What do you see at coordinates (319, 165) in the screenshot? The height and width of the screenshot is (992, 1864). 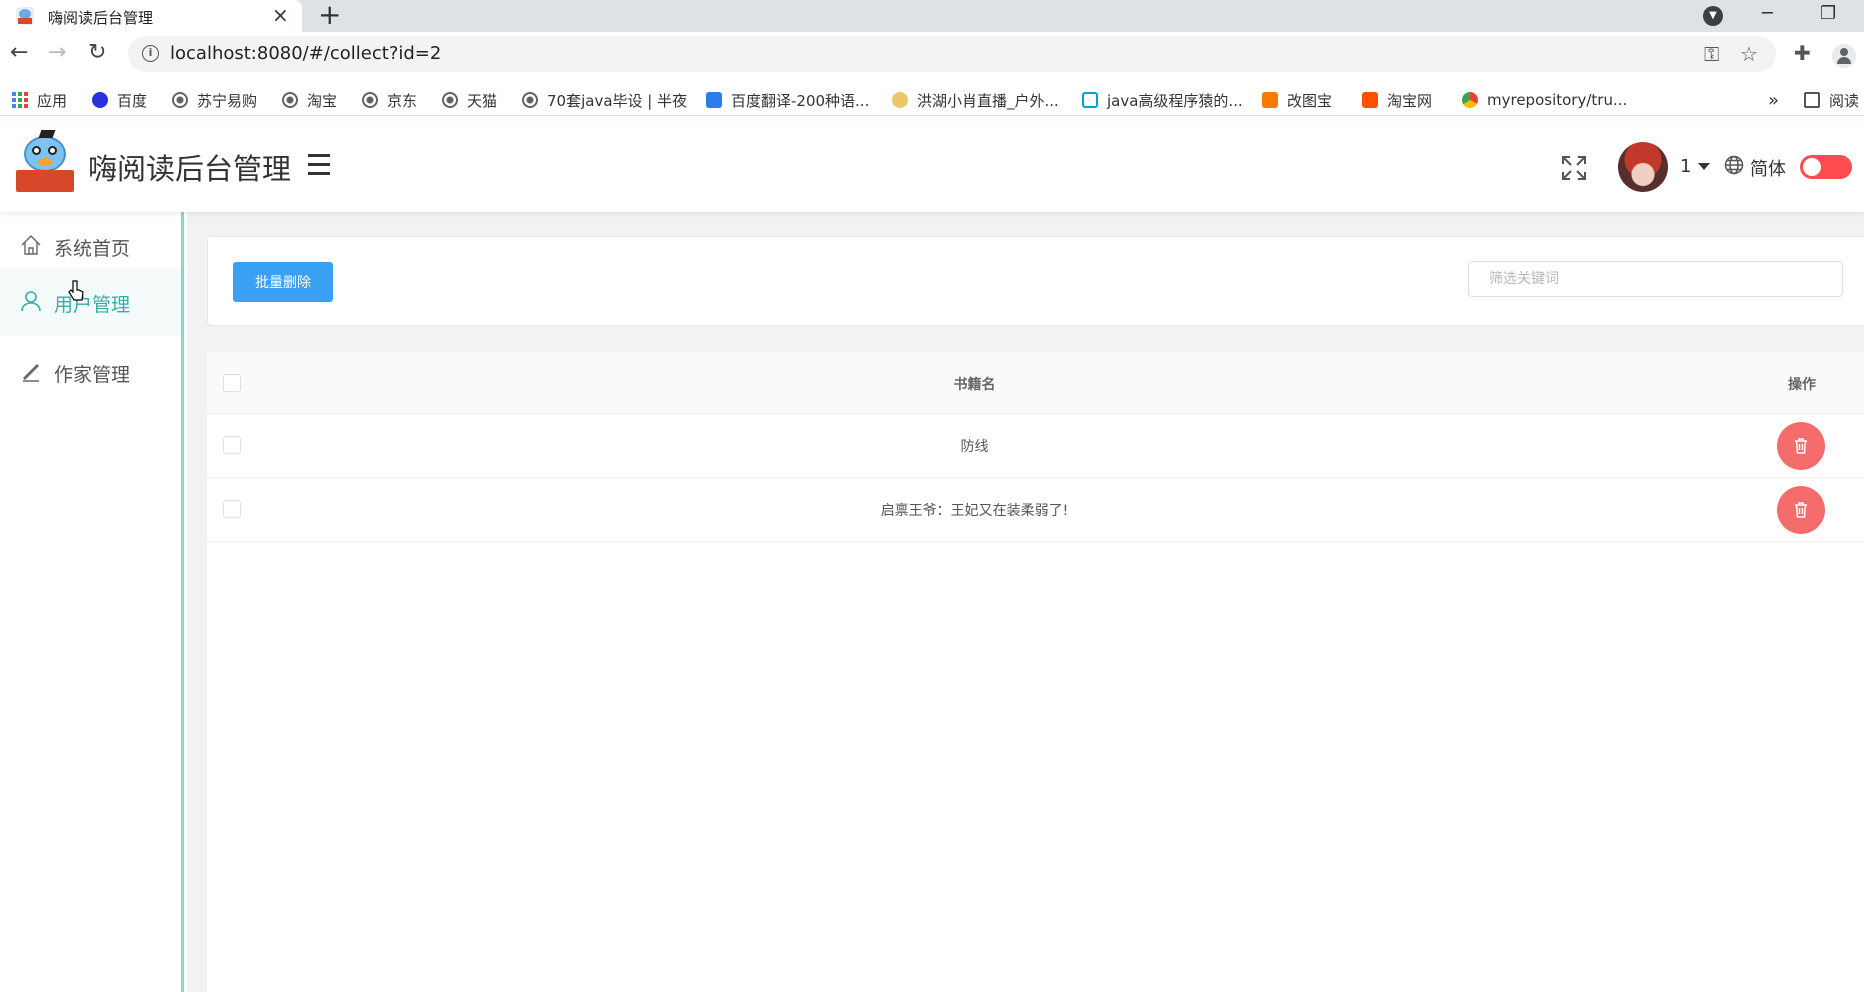 I see `menu-toggle-icon` at bounding box center [319, 165].